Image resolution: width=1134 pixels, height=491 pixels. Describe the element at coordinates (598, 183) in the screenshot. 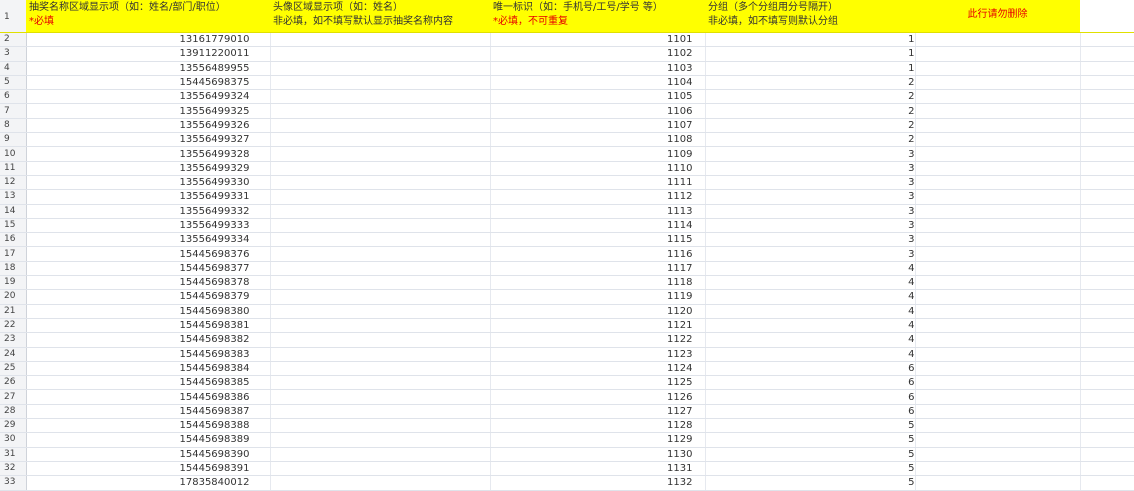

I see `cell-unique-id: 1111` at that location.